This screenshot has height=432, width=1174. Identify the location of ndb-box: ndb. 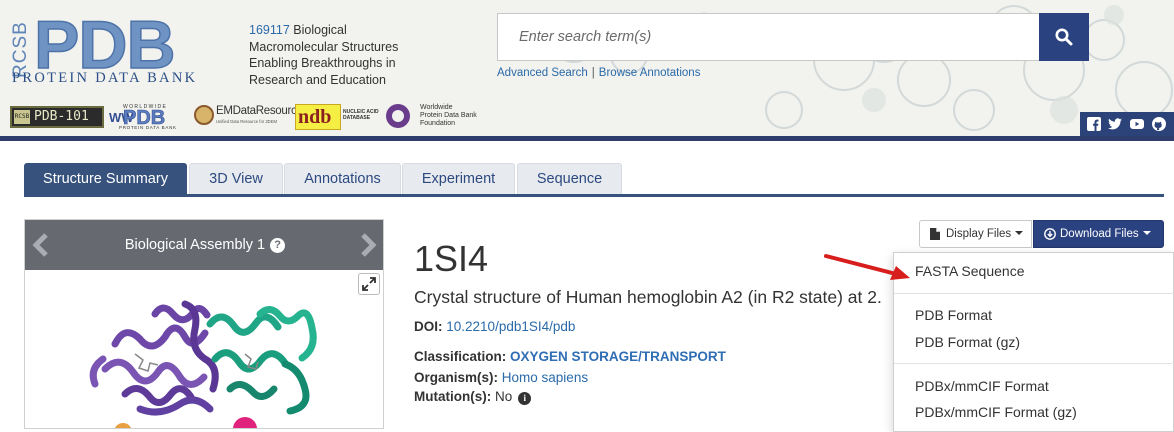
(318, 117).